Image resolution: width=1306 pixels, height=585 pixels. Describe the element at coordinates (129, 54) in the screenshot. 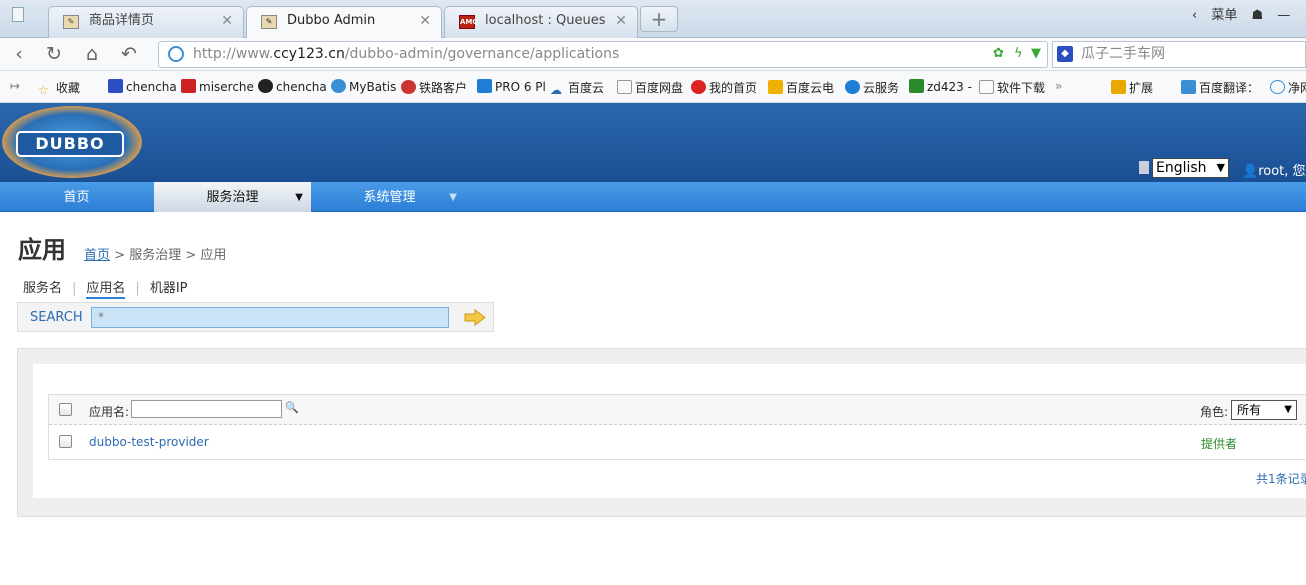

I see `undo-icon: ↶` at that location.